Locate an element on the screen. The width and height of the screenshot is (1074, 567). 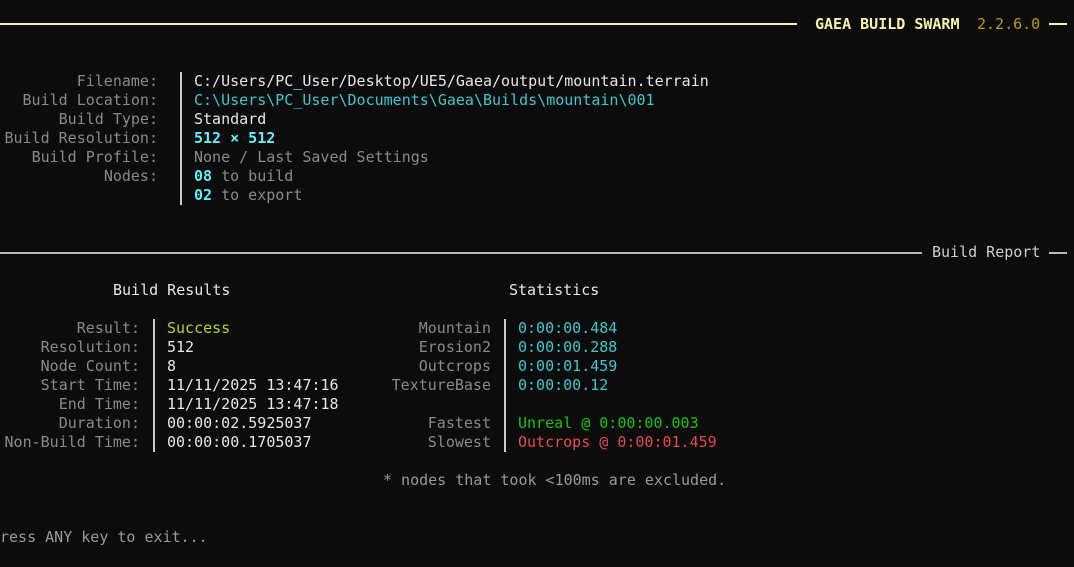
value-slowest: Outcrops @ 0:00:01.459 is located at coordinates (617, 442).